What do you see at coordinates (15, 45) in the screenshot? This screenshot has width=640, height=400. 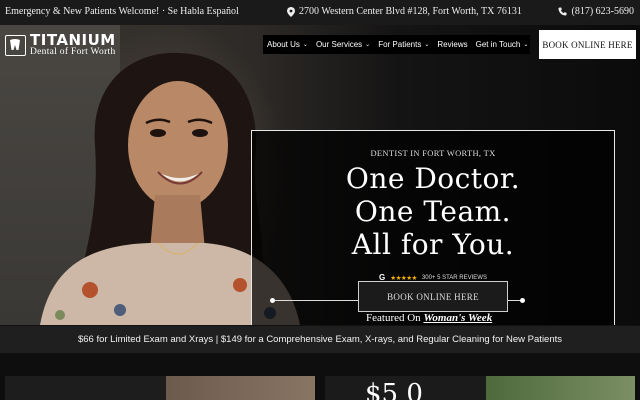 I see `tooth-logo-icon` at bounding box center [15, 45].